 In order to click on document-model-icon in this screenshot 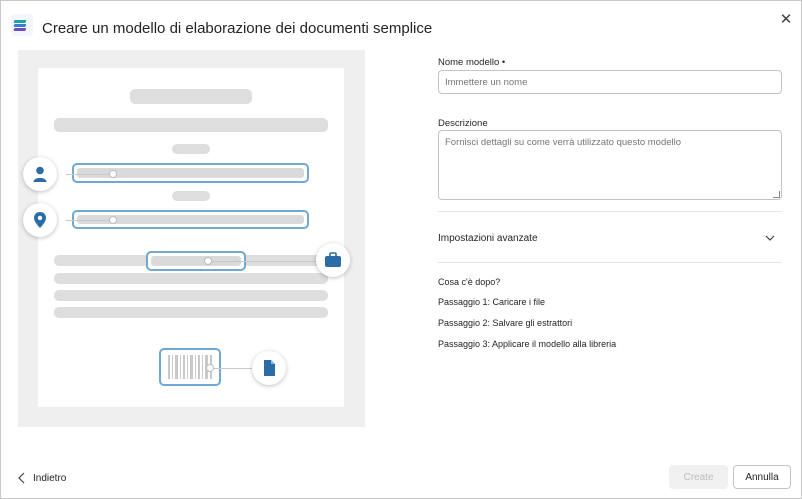, I will do `click(22, 25)`.